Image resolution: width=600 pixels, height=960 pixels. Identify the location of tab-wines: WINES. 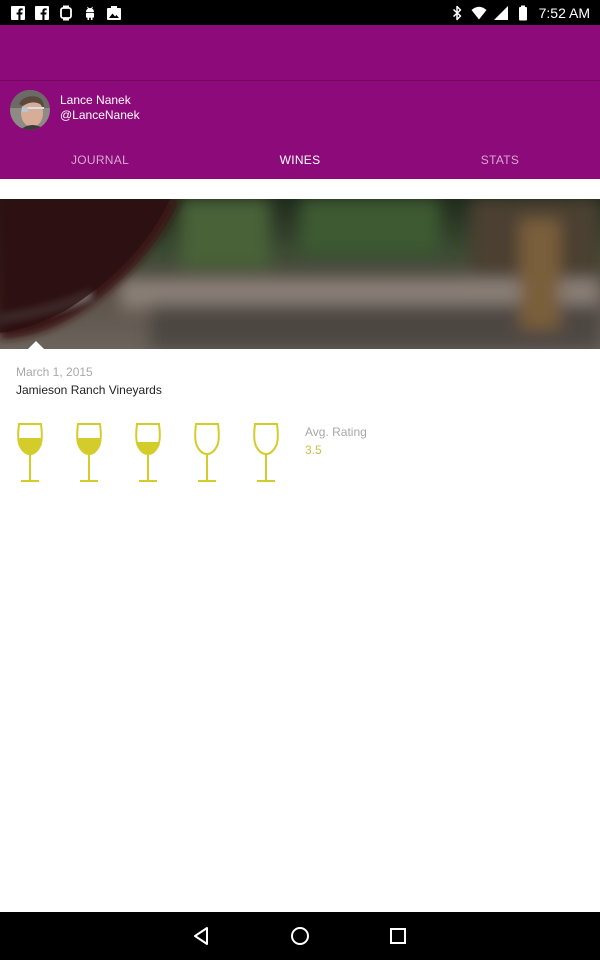
(300, 160).